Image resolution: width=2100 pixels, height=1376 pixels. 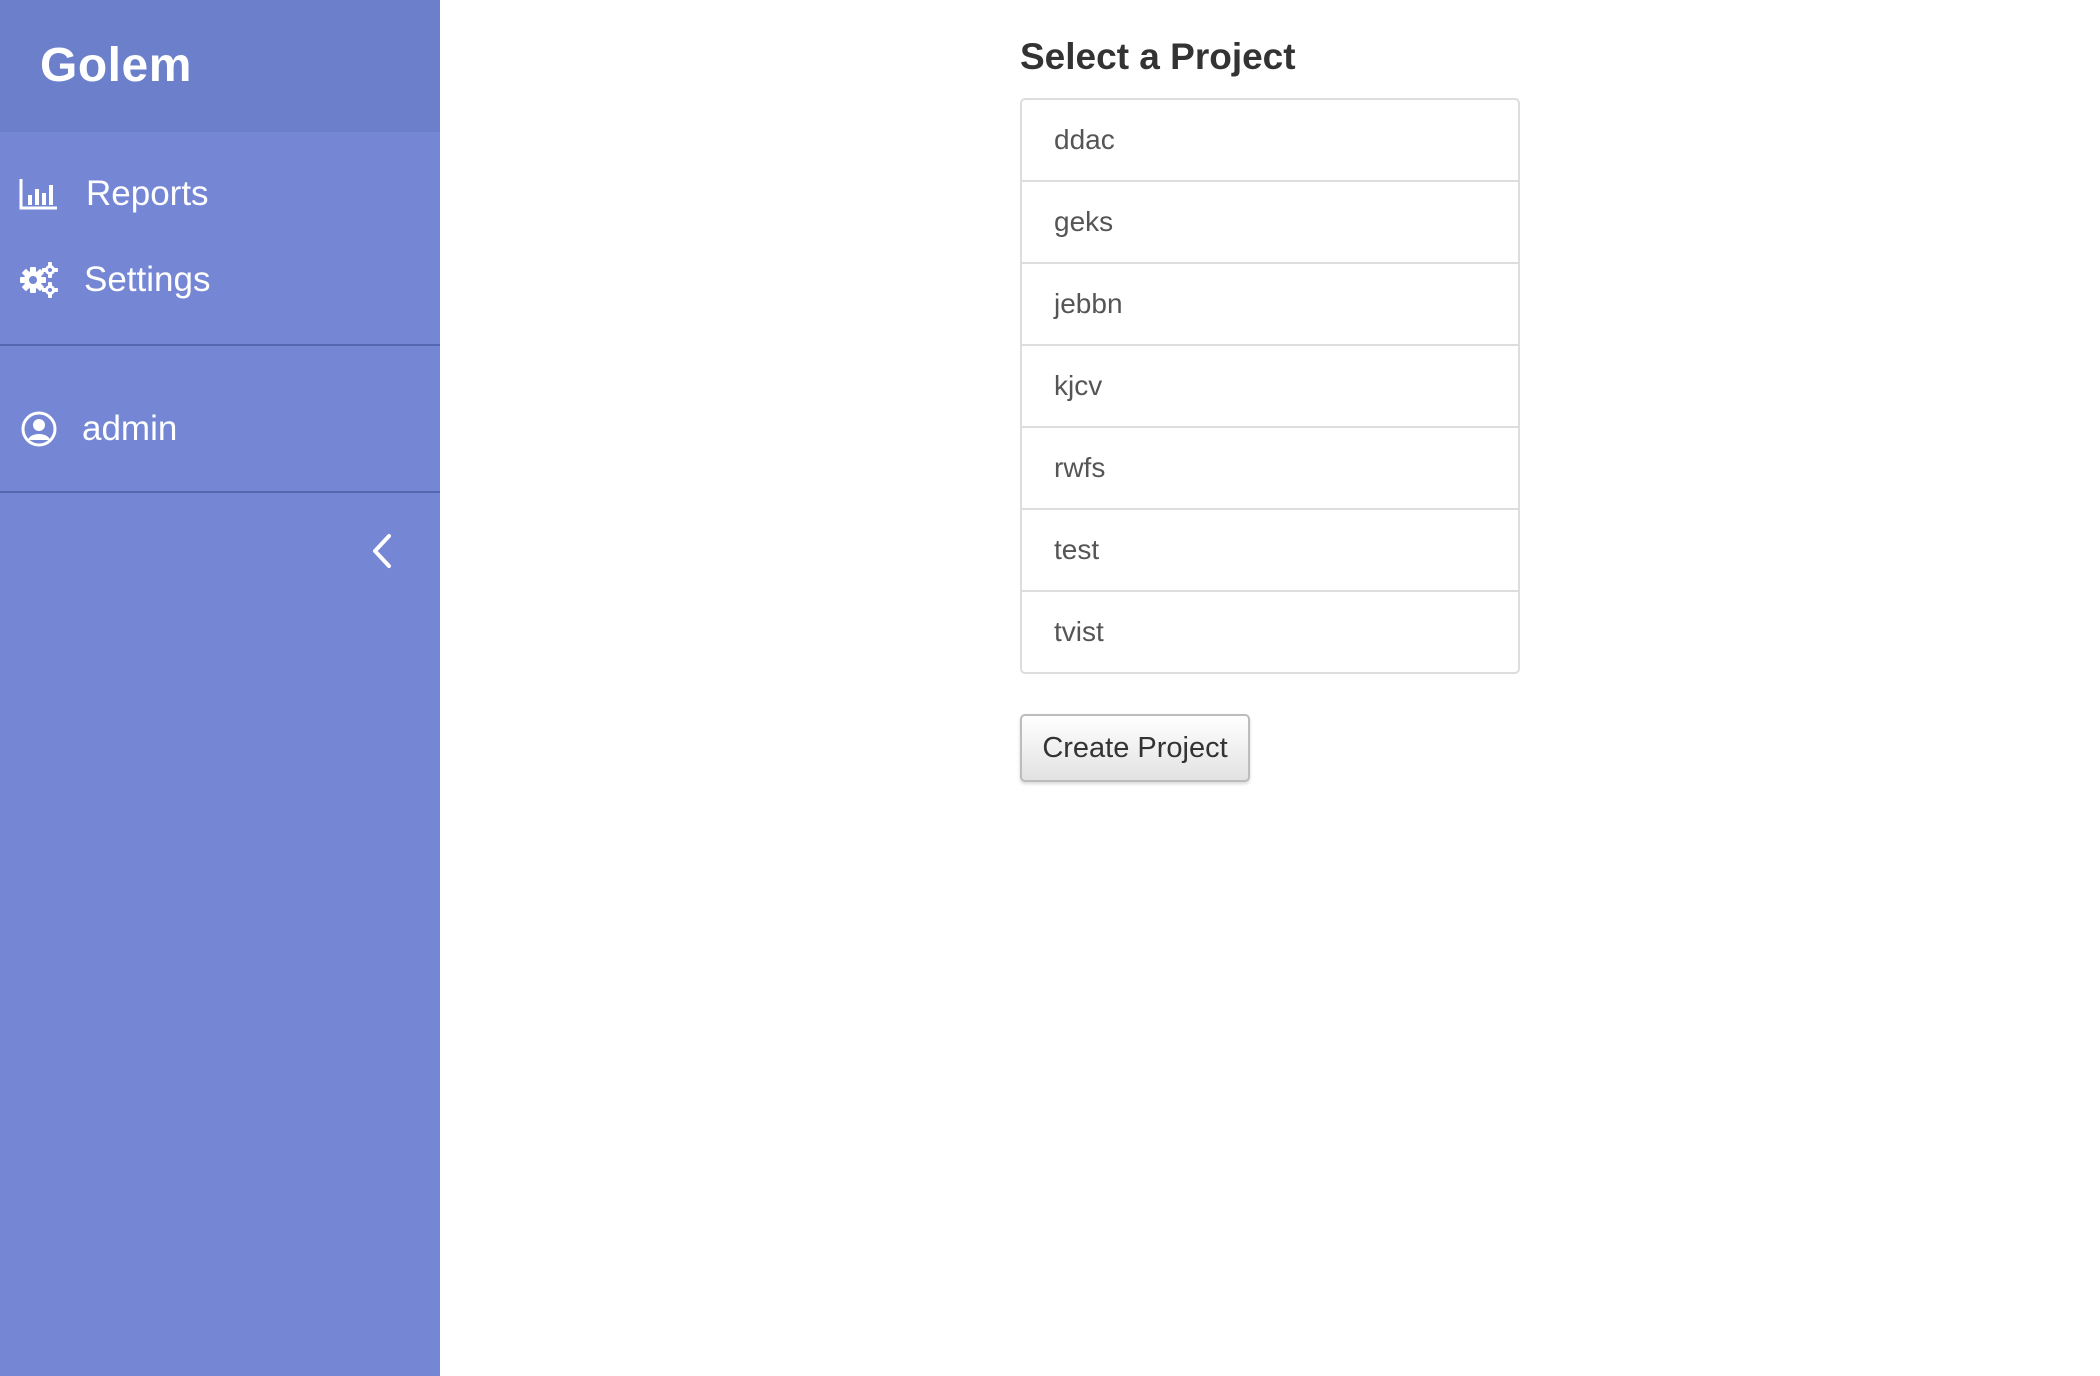 I want to click on project-item: kjcv, so click(x=1270, y=387).